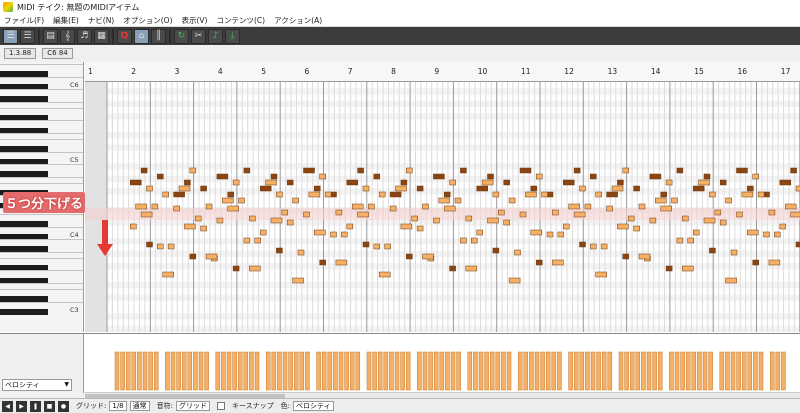  I want to click on menu-file: ファイル(F), so click(24, 20).